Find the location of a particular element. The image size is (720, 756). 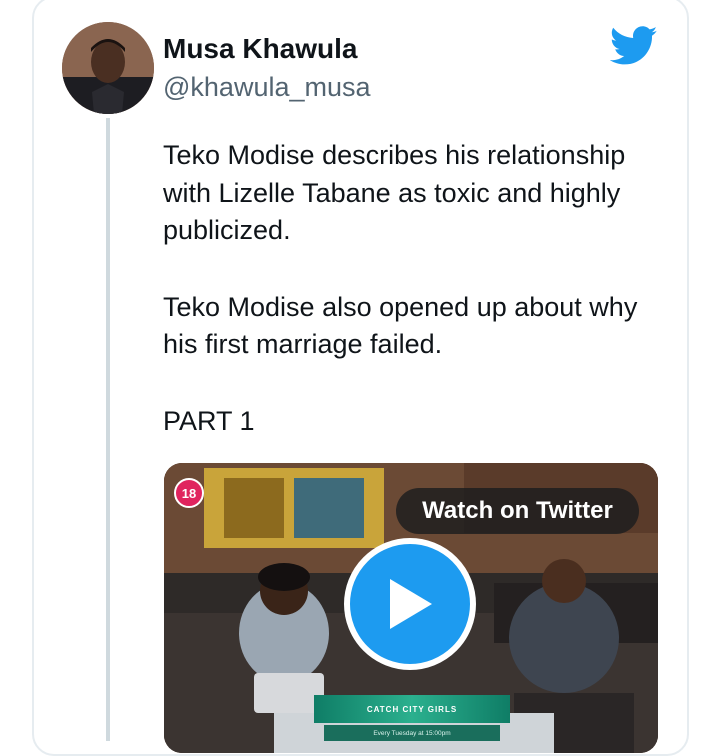

show-schedule: Every Tuesday at 15:00pm is located at coordinates (412, 733).